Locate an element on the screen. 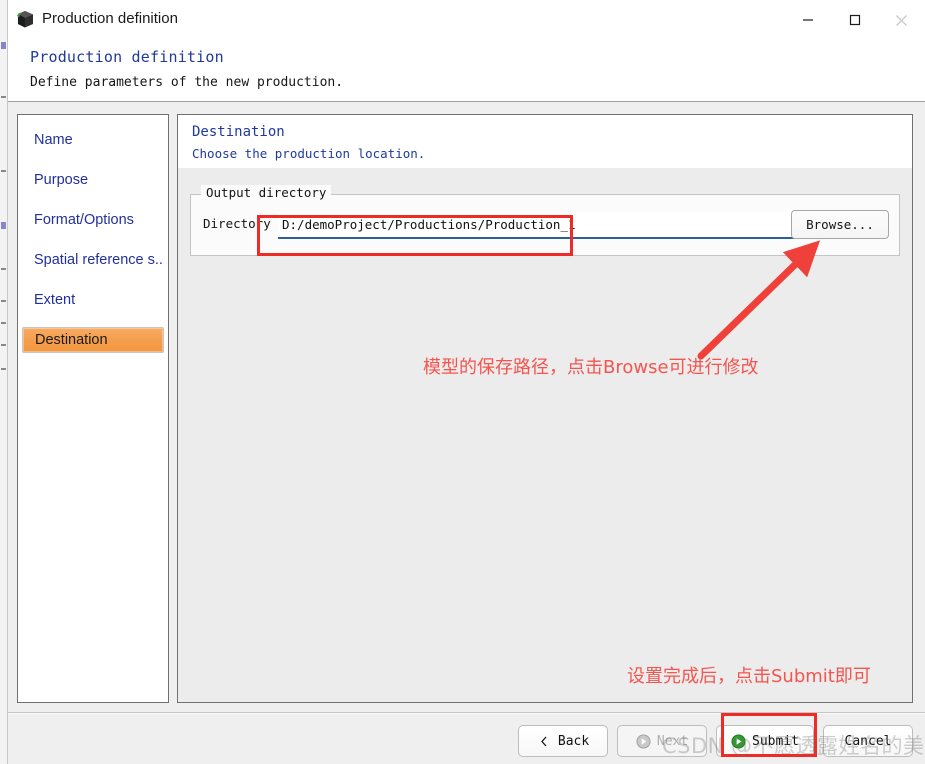  arrow-right-circle-green-icon is located at coordinates (738, 741).